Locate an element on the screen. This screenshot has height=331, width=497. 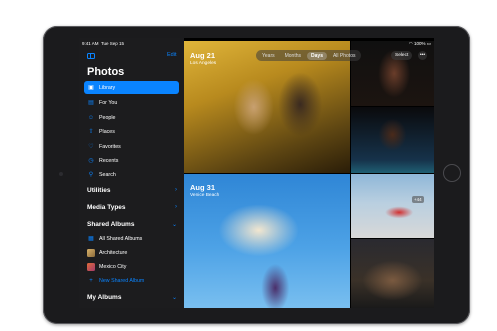
sidebar-item-people: ☺ People is located at coordinates (131, 117).